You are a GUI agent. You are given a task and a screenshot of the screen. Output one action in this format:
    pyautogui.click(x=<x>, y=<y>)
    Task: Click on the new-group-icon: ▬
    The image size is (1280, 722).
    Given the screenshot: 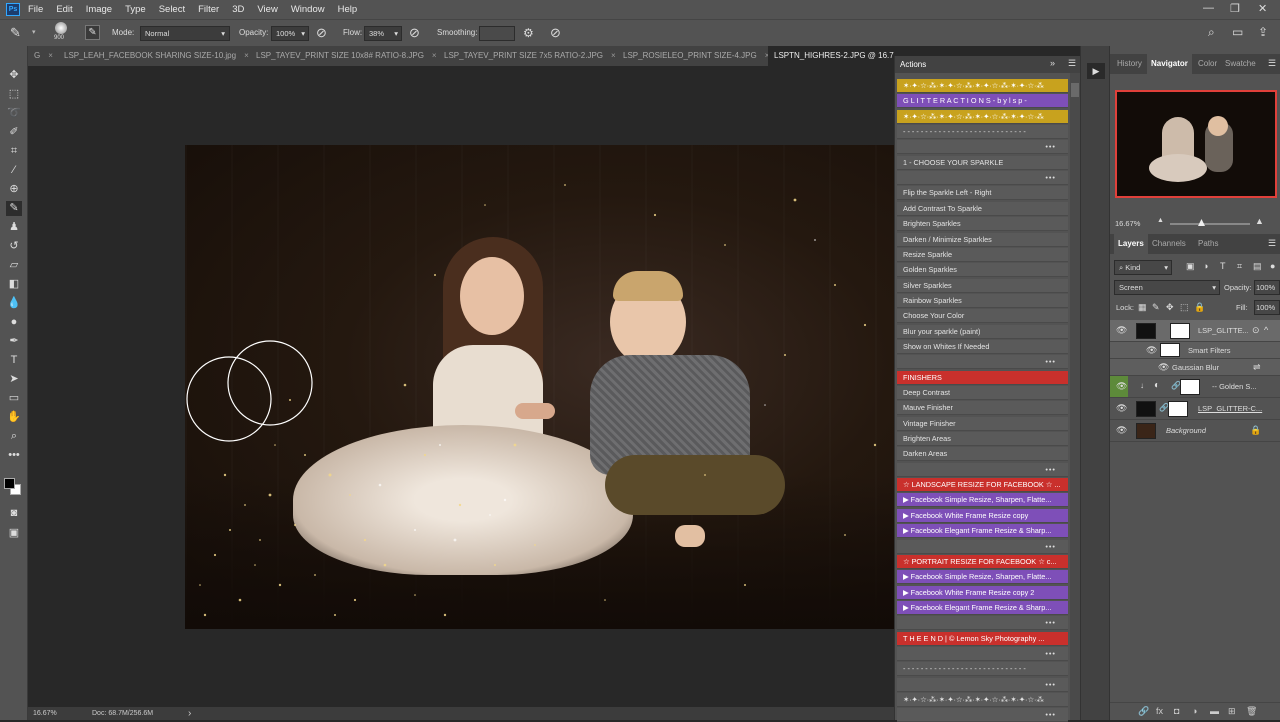 What is the action you would take?
    pyautogui.click(x=1214, y=711)
    